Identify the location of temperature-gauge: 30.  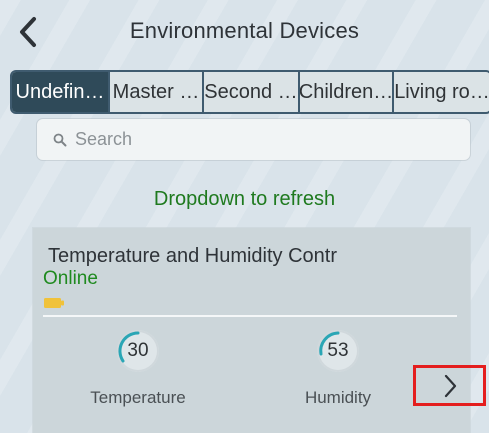
(138, 351).